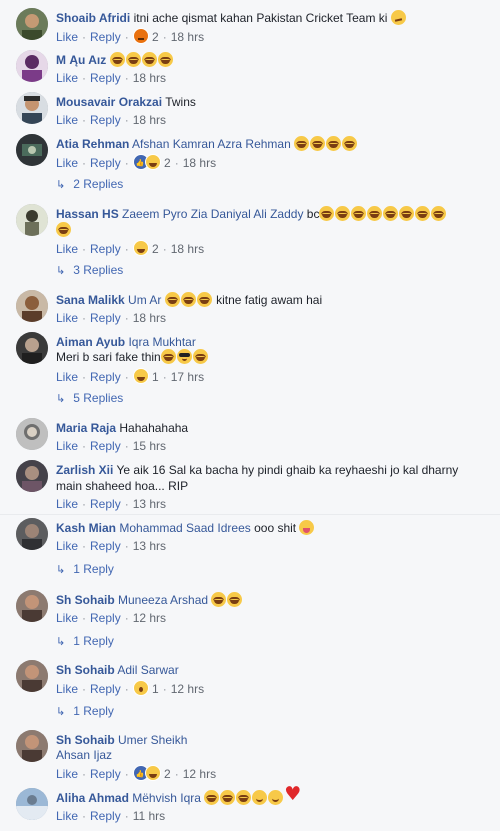  I want to click on view-replies-link: ↳ 5 Replies, so click(89, 398).